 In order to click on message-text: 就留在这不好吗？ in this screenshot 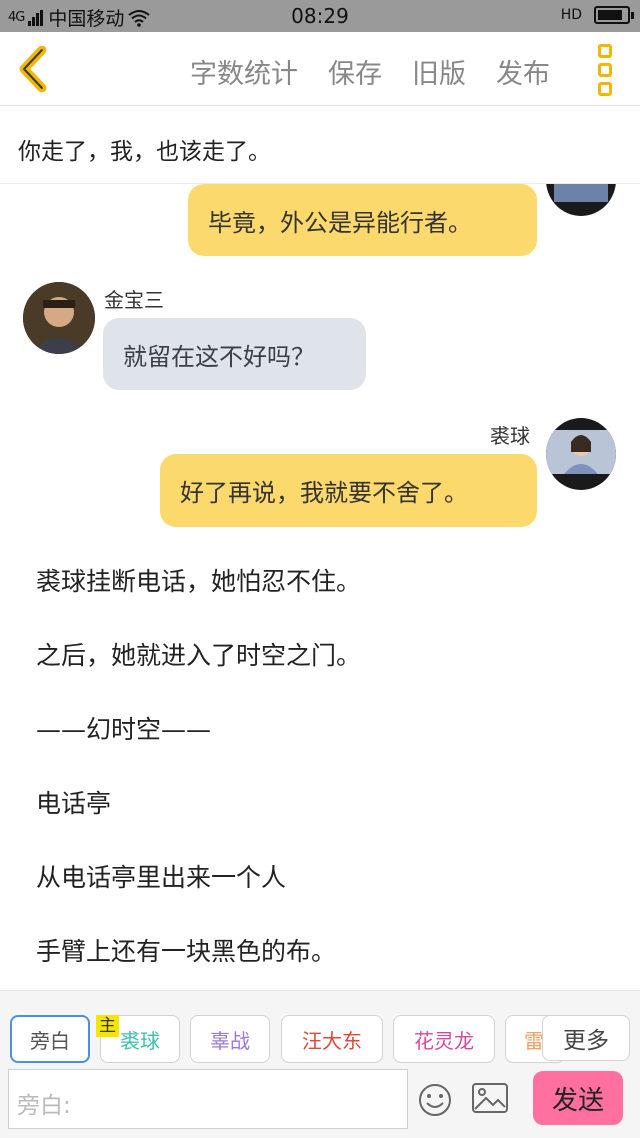, I will do `click(219, 356)`.